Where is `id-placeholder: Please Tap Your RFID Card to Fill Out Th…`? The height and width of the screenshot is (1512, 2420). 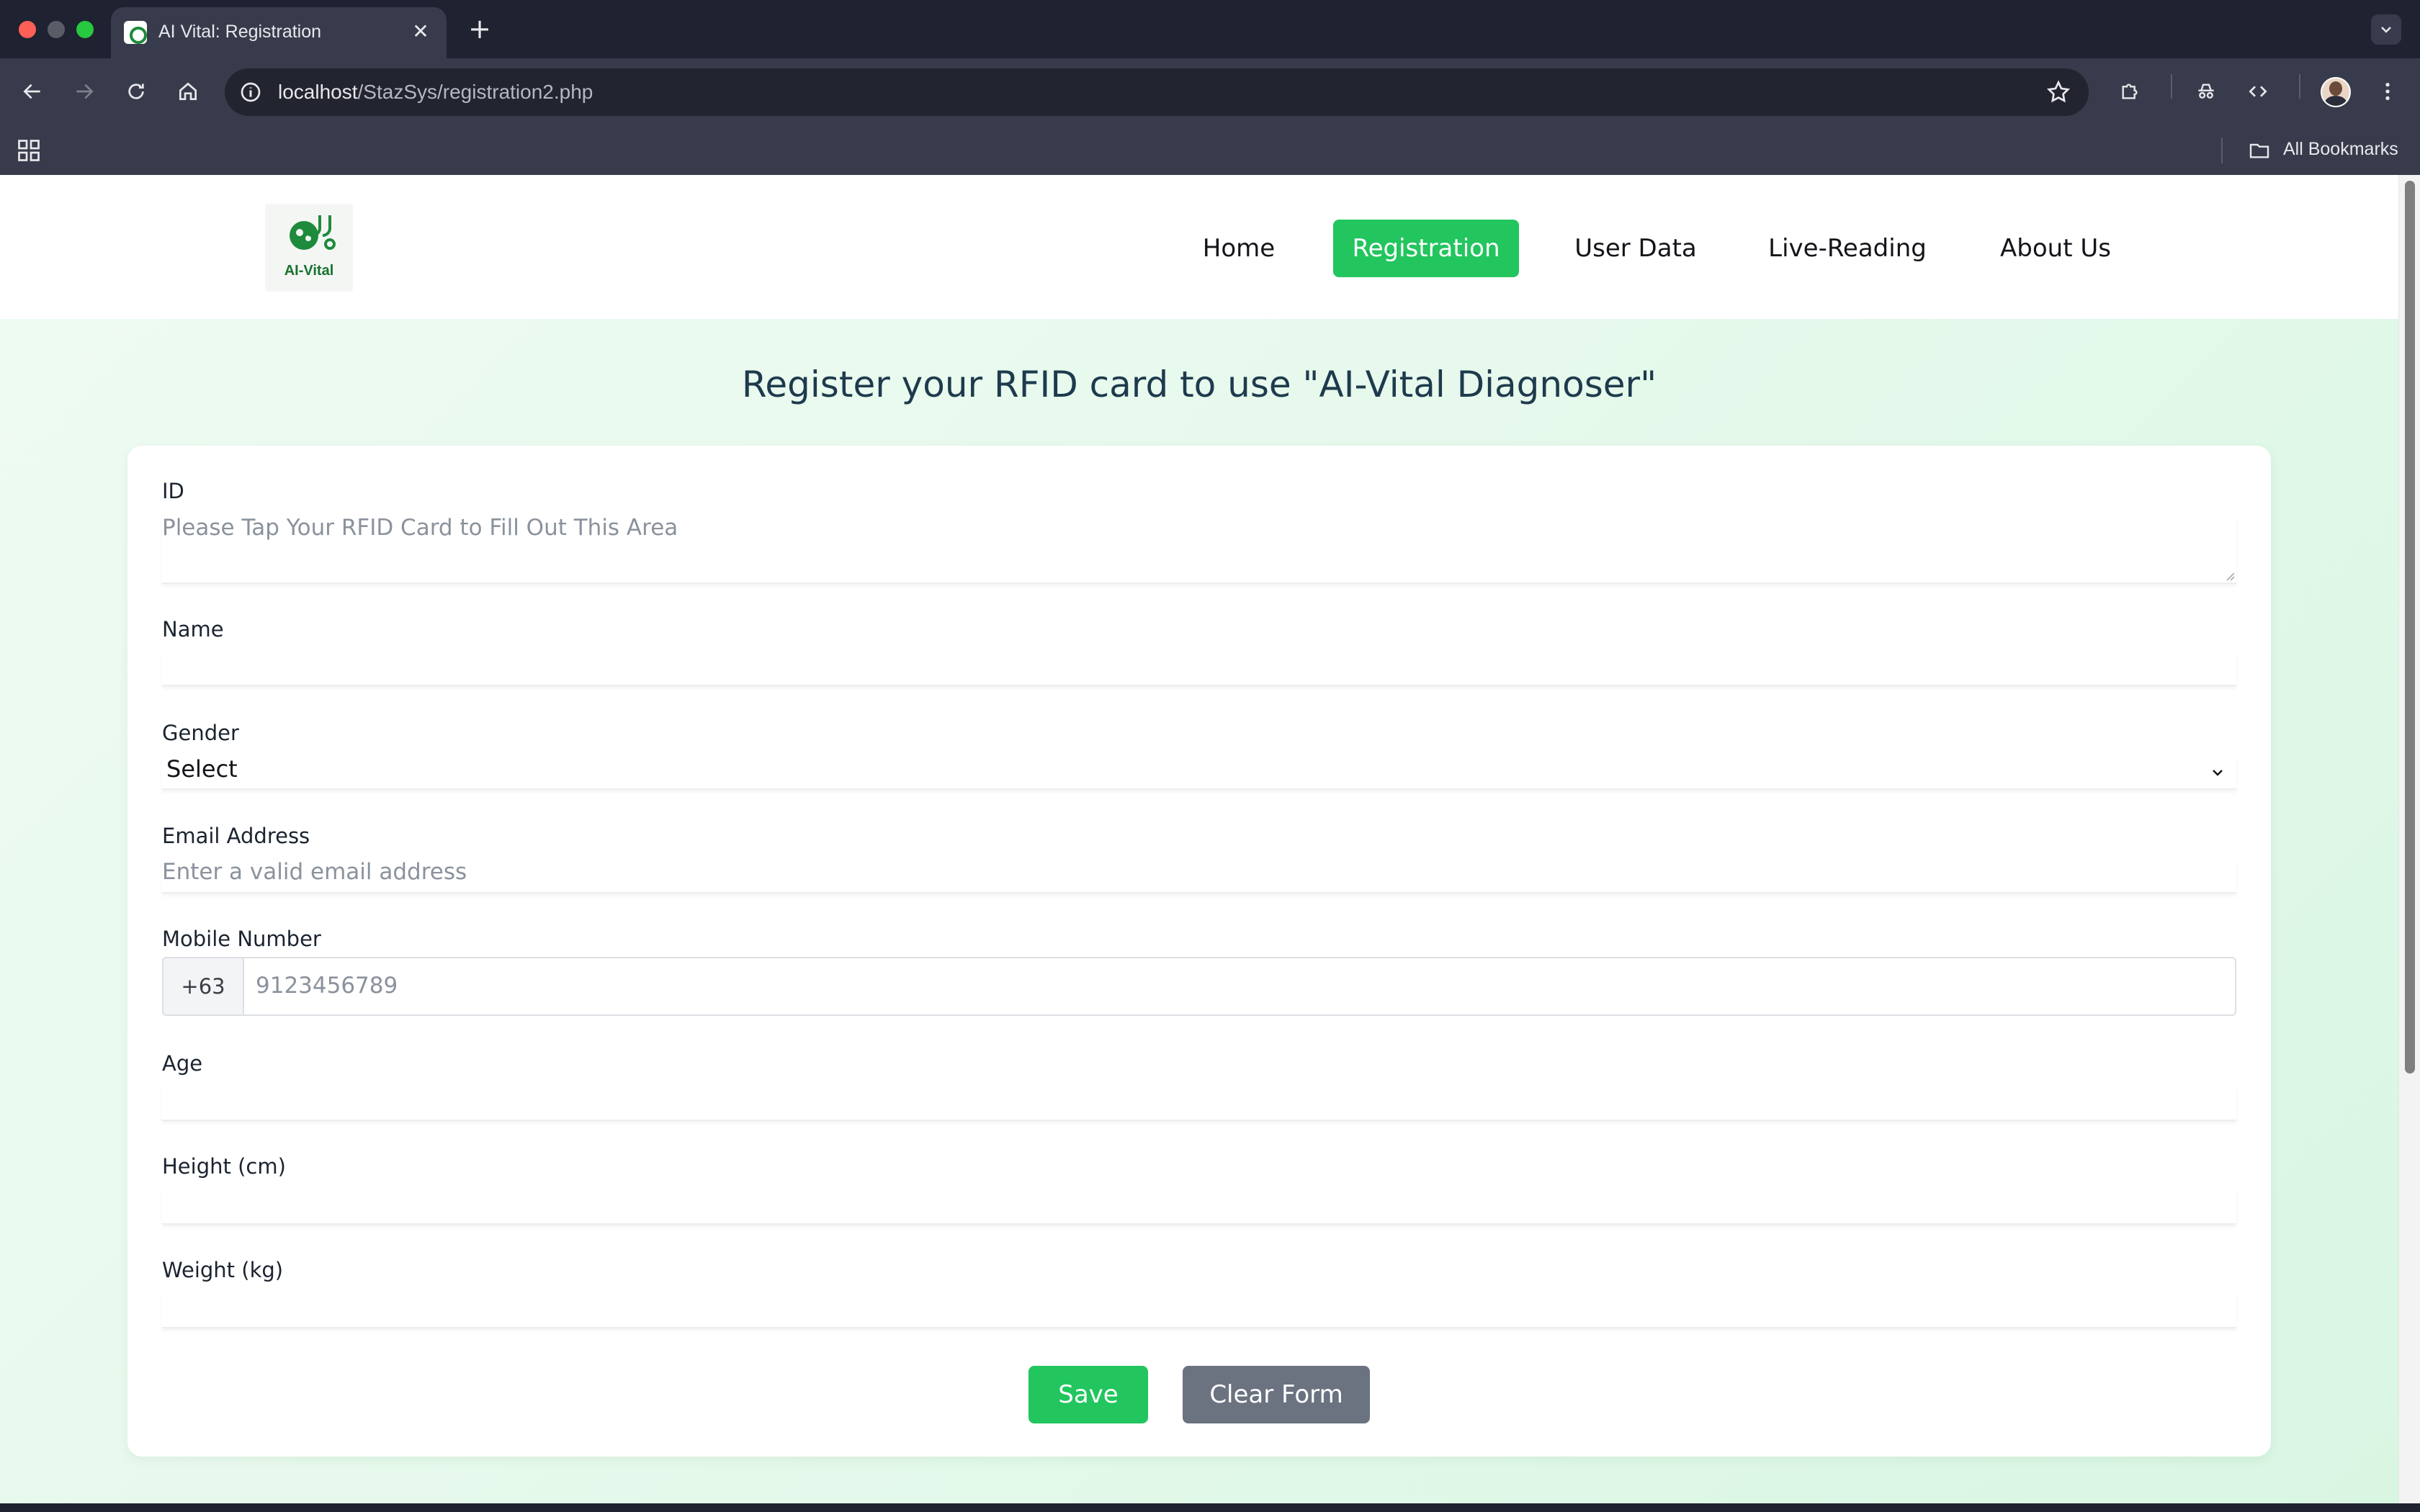 id-placeholder: Please Tap Your RFID Card to Fill Out Th… is located at coordinates (420, 528).